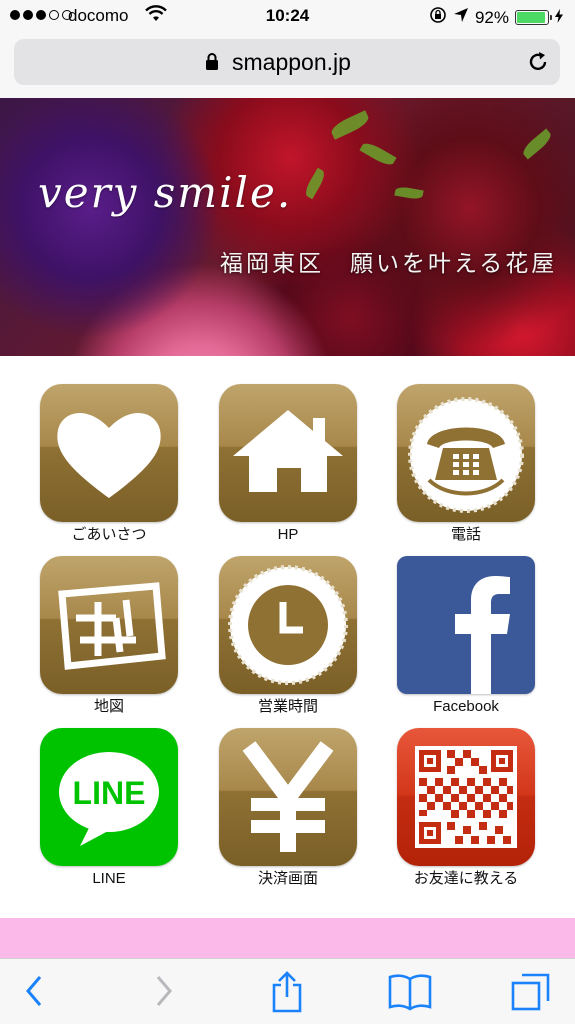  I want to click on menu-item-label: ごあいさつ, so click(109, 534).